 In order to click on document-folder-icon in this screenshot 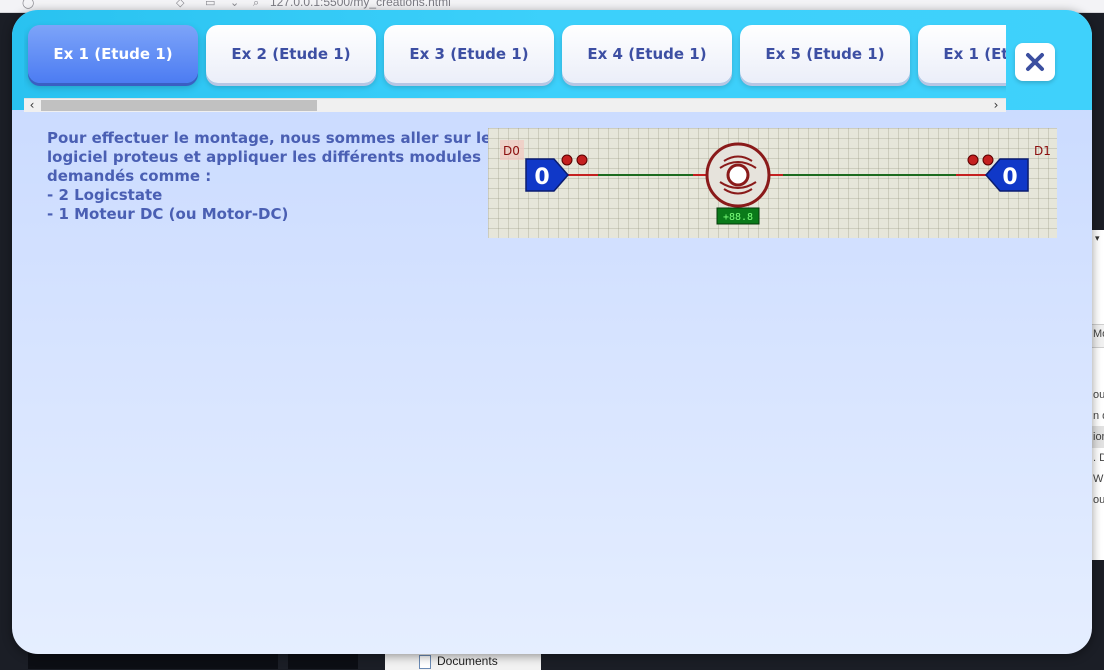, I will do `click(425, 662)`.